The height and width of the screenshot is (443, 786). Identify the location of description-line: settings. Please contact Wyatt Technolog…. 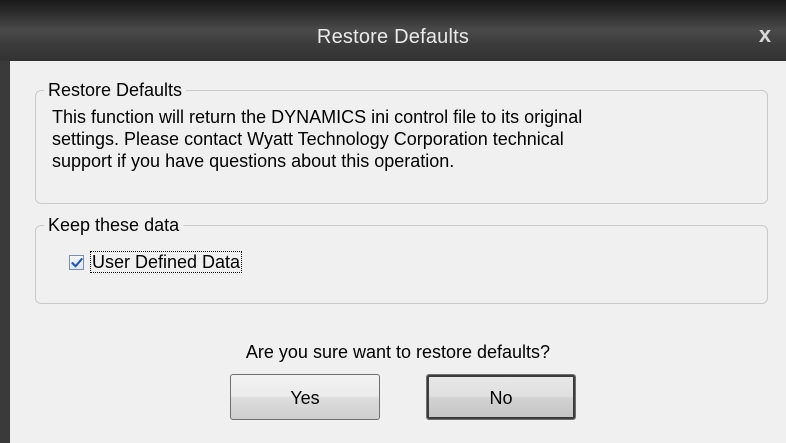
(308, 139).